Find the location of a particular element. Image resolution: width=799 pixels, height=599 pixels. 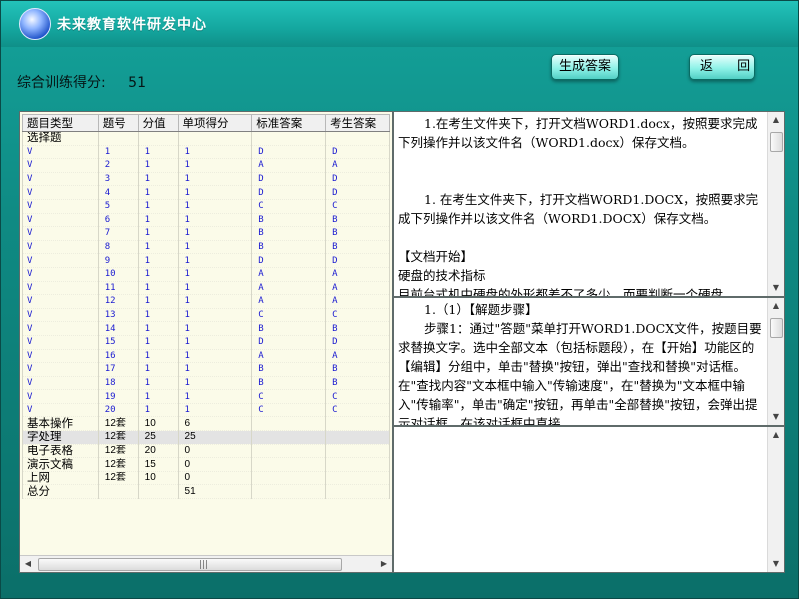

table-row: V 10 1 1 A A is located at coordinates (206, 274).